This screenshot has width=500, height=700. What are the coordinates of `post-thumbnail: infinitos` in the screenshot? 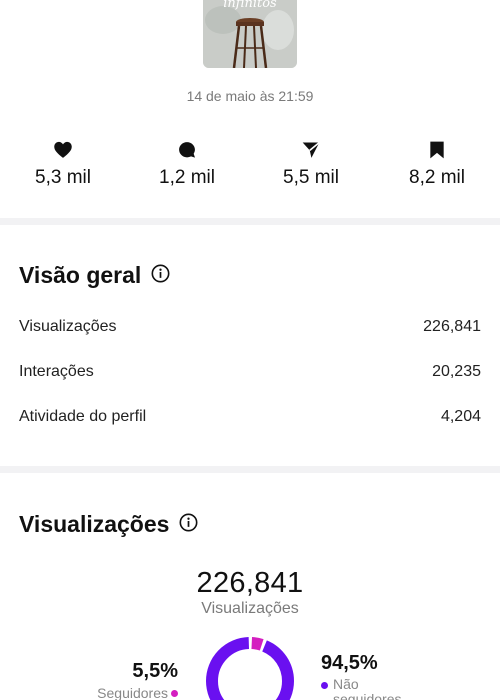 It's located at (250, 34).